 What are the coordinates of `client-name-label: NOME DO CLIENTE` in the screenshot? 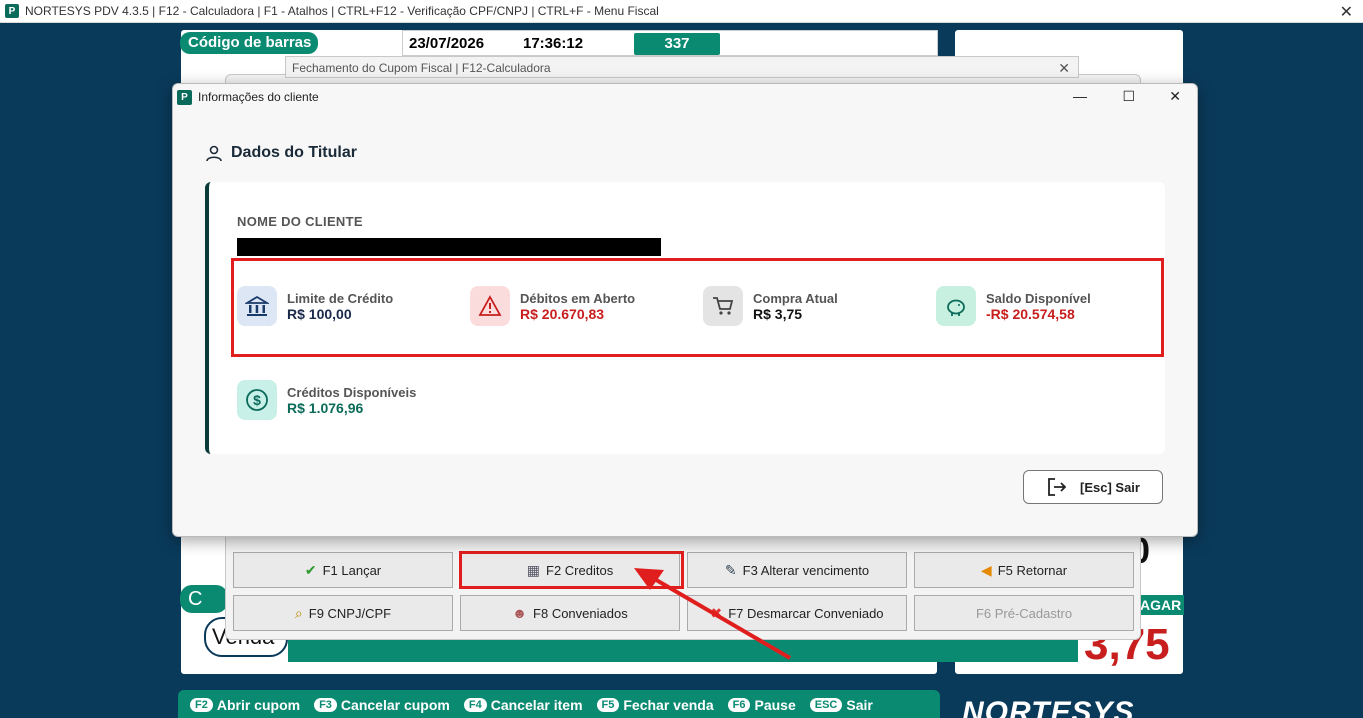 It's located at (300, 221).